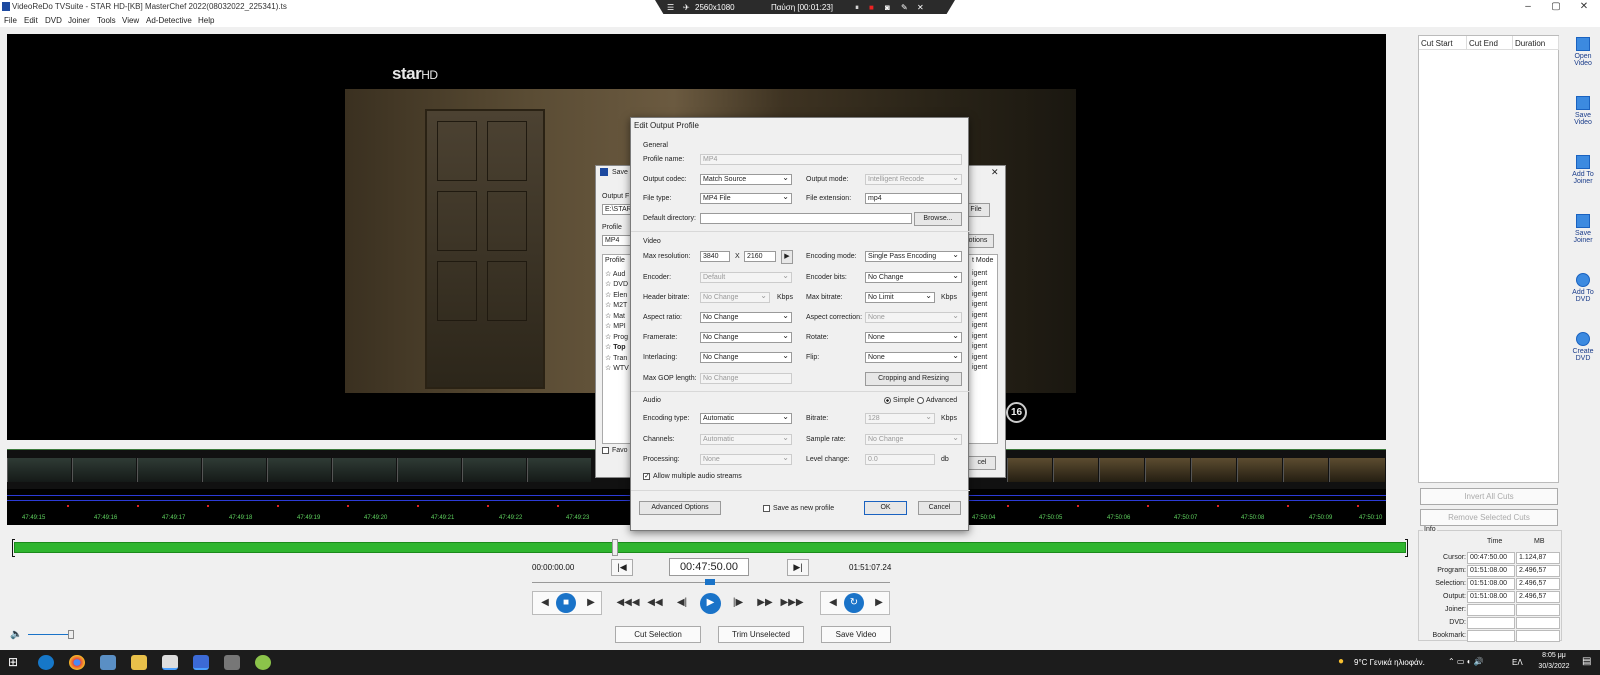 This screenshot has height=675, width=1600. Describe the element at coordinates (766, 508) in the screenshot. I see `save-new-profile-checkbox` at that location.